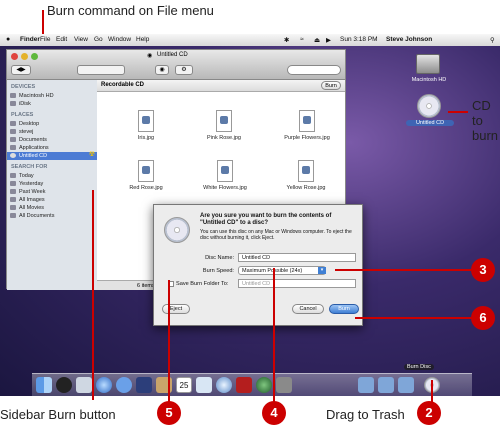 The height and width of the screenshot is (429, 500). What do you see at coordinates (477, 120) in the screenshot?
I see `callout-cd-line-2: to` at bounding box center [477, 120].